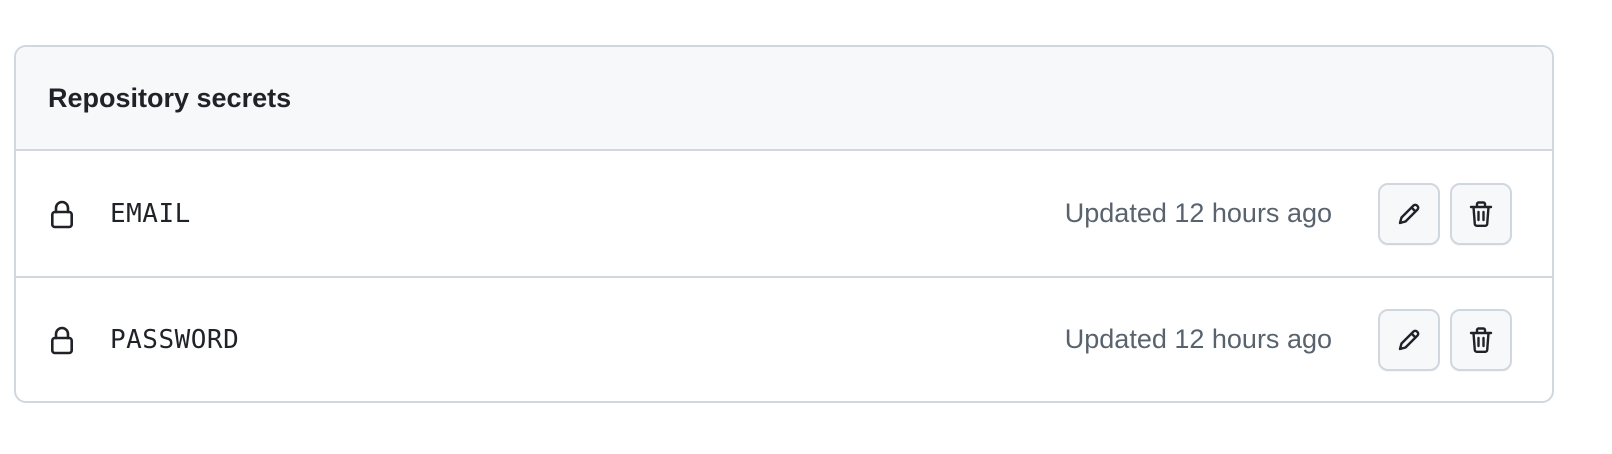  I want to click on section-title: Repository secrets, so click(170, 97).